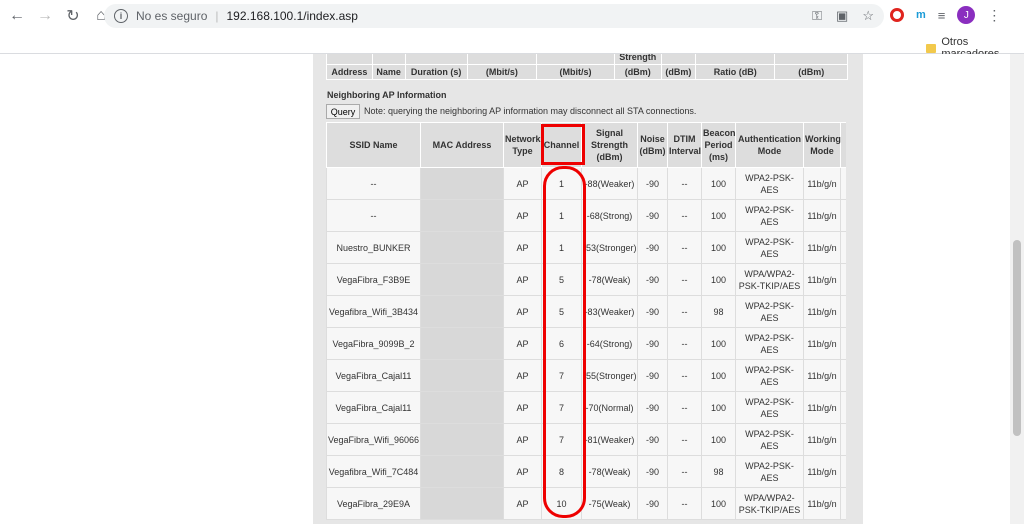 This screenshot has width=1024, height=524. Describe the element at coordinates (942, 15) in the screenshot. I see `playlist-icon: ≡` at that location.